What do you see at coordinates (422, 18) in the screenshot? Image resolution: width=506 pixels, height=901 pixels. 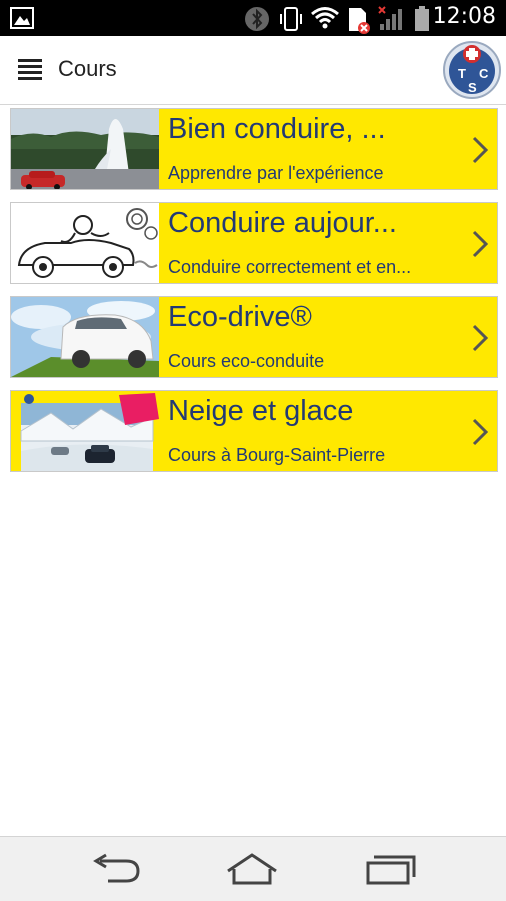 I see `battery-icon` at bounding box center [422, 18].